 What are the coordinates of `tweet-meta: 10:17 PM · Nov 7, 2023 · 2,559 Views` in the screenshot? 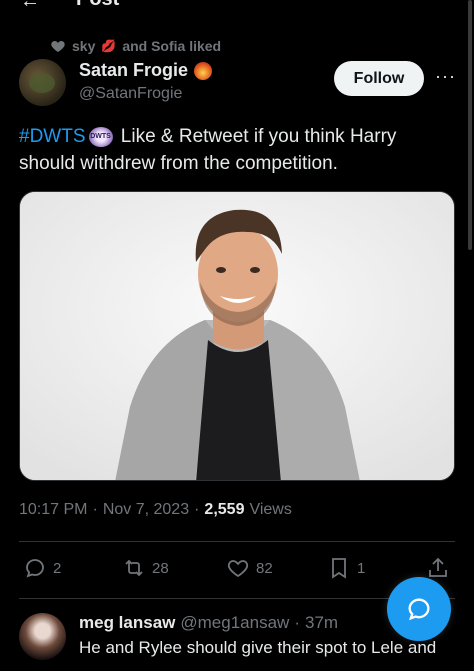 It's located at (155, 510).